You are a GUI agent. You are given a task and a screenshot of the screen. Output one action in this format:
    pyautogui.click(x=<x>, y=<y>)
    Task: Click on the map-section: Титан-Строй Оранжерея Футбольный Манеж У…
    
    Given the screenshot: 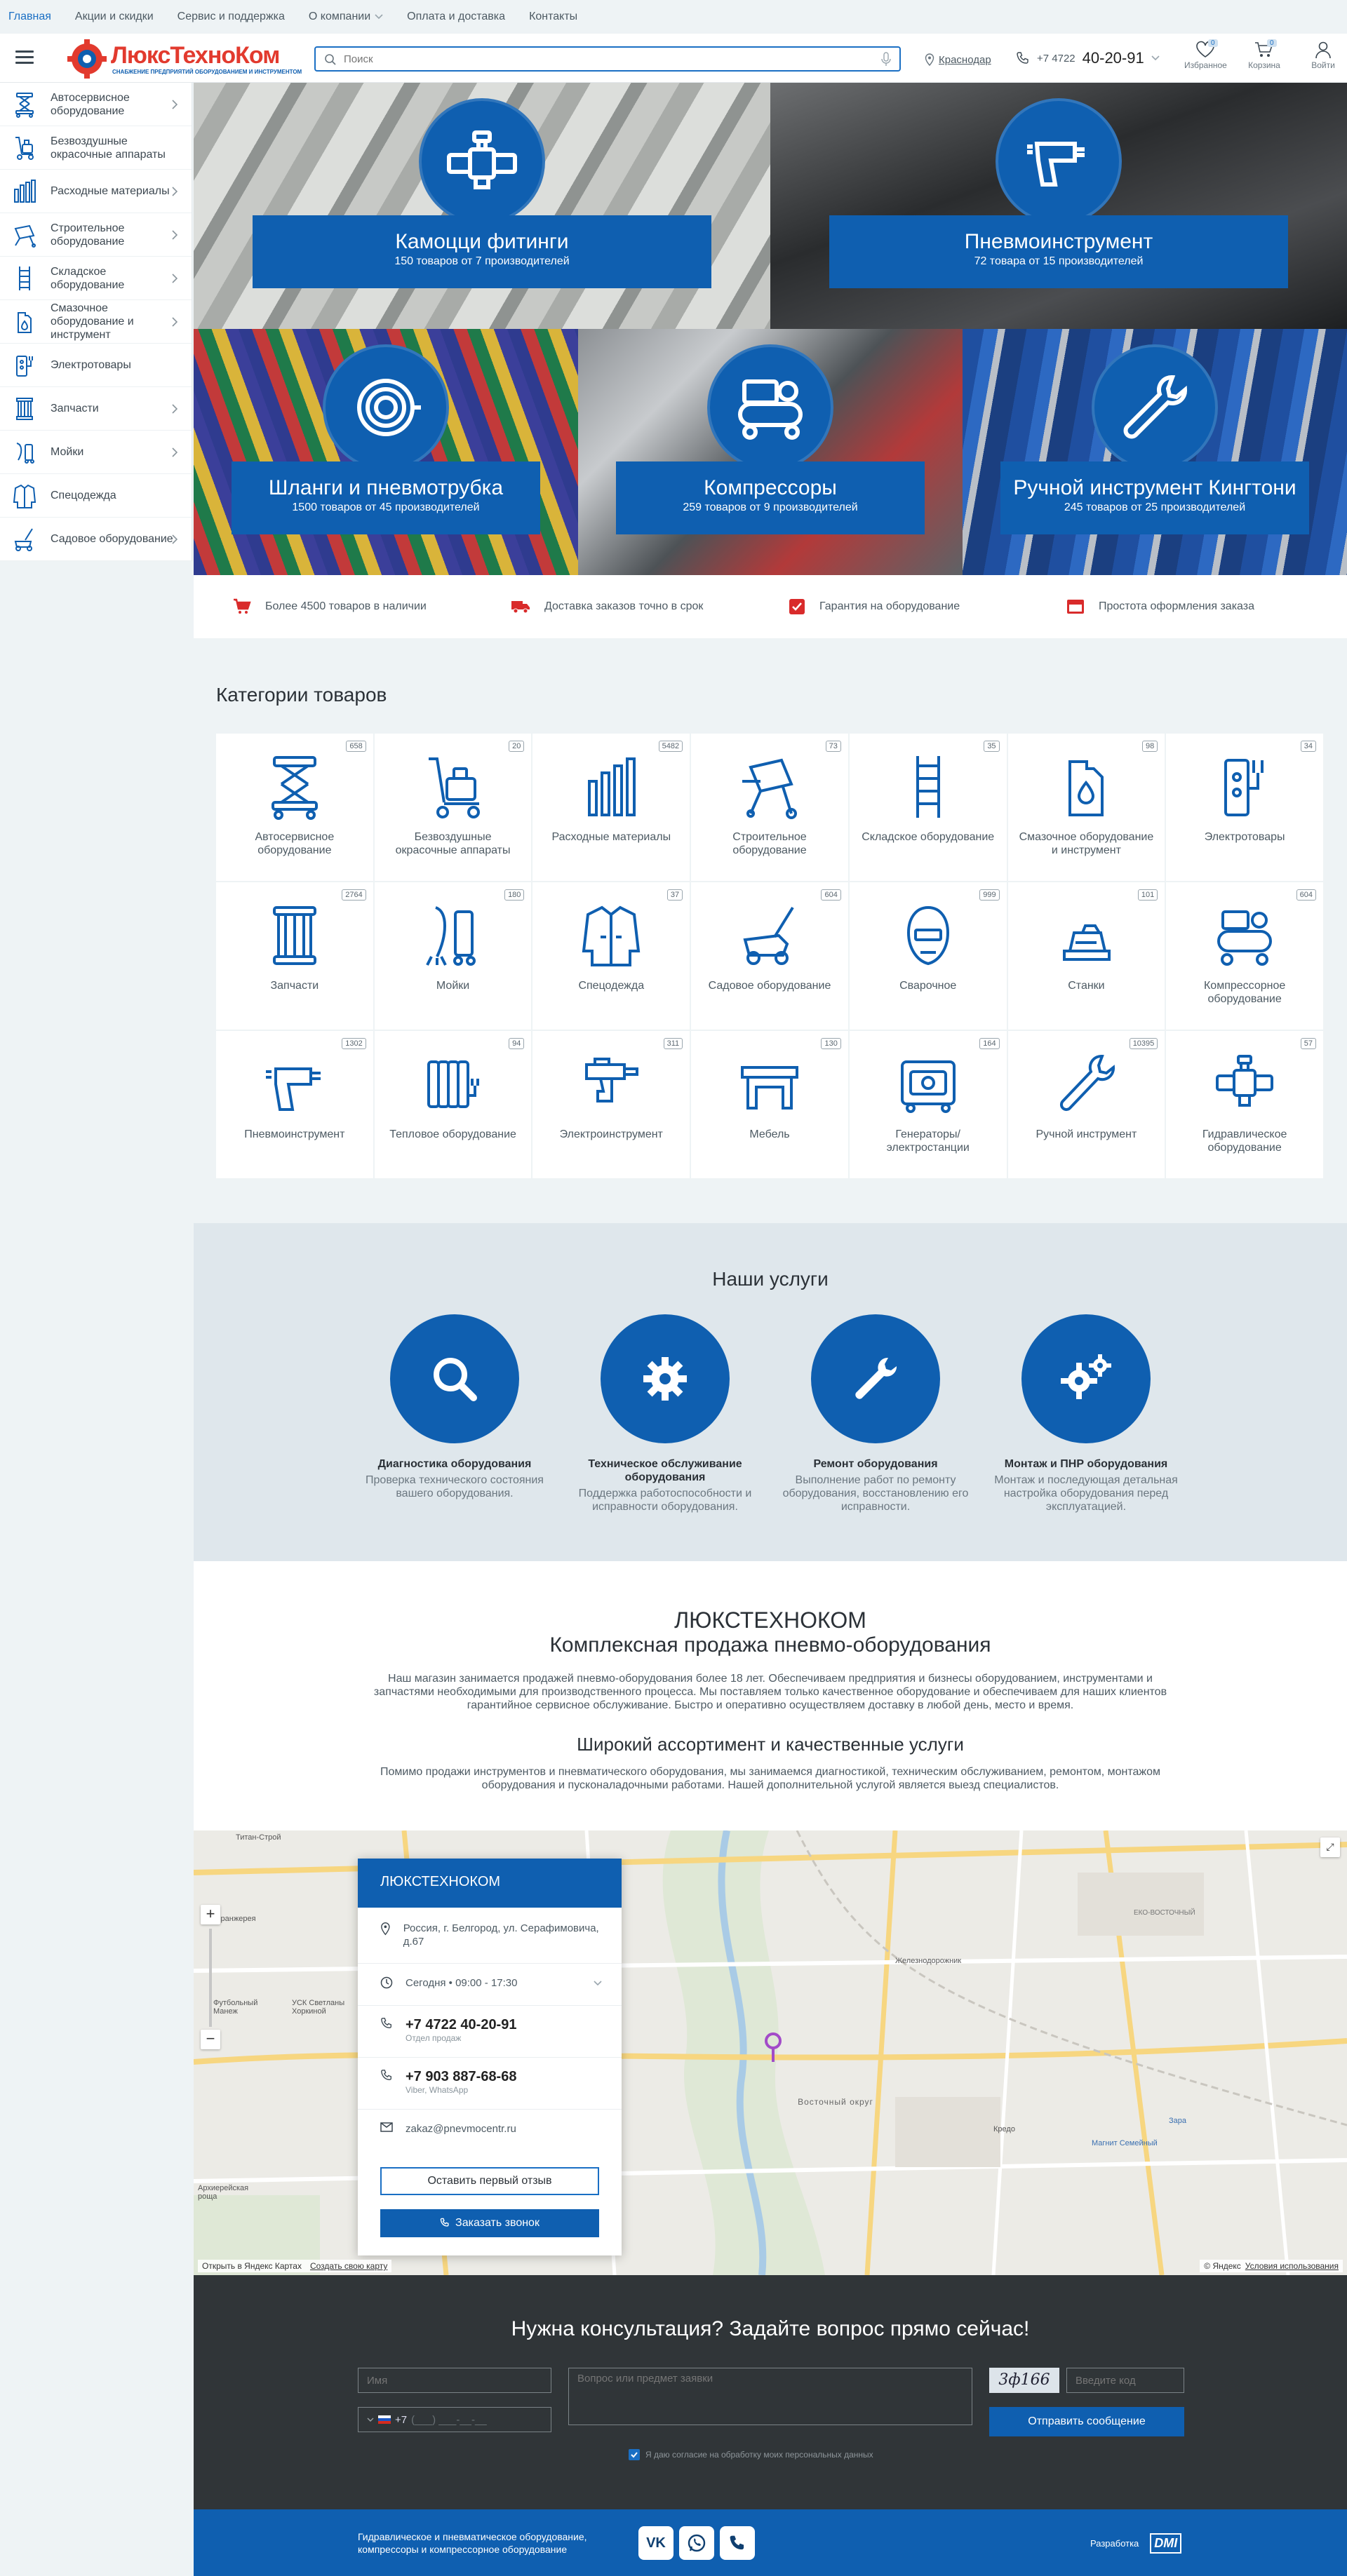 What is the action you would take?
    pyautogui.click(x=770, y=2052)
    